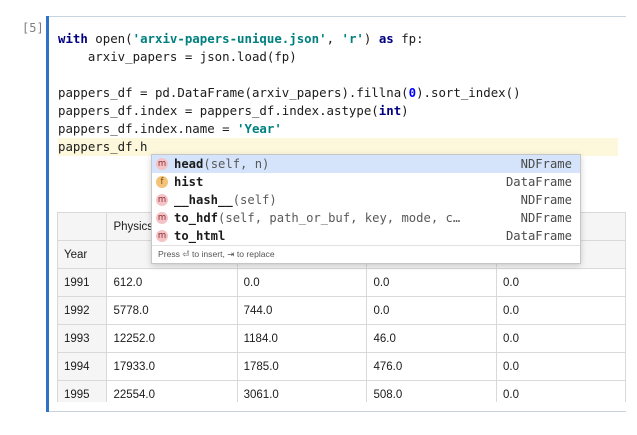  Describe the element at coordinates (82, 338) in the screenshot. I see `row-index: 1993` at that location.